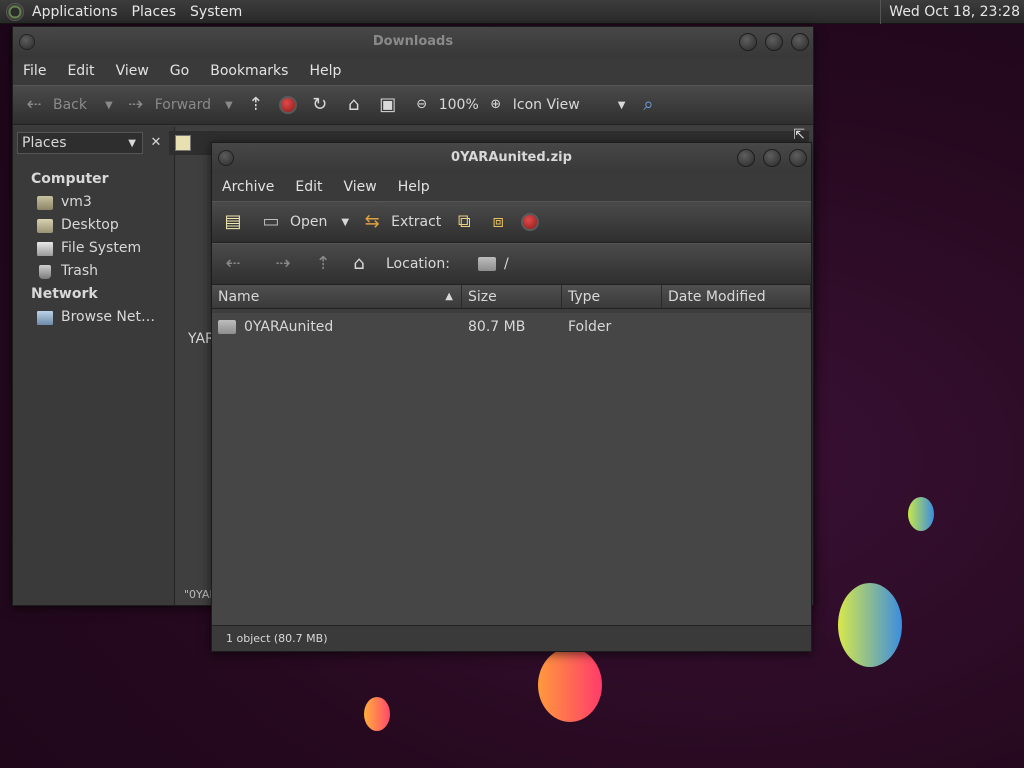  What do you see at coordinates (952, 12) in the screenshot?
I see `panel-clock: Wed Oct 18, 23:28` at bounding box center [952, 12].